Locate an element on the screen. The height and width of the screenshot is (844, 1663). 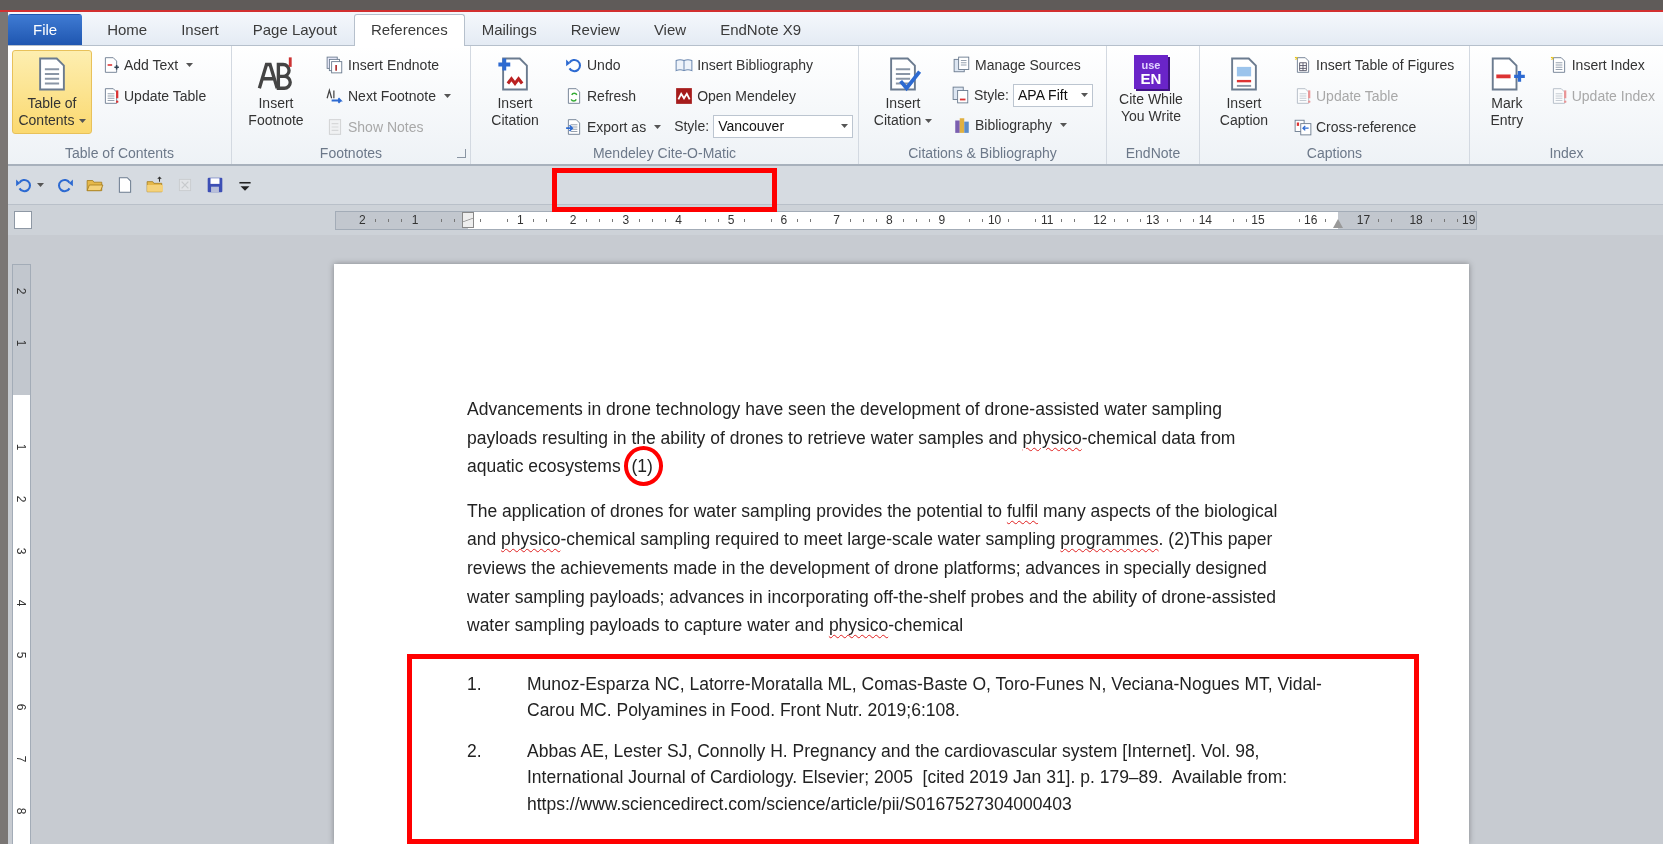
group-label: EndNote is located at coordinates (1153, 153).